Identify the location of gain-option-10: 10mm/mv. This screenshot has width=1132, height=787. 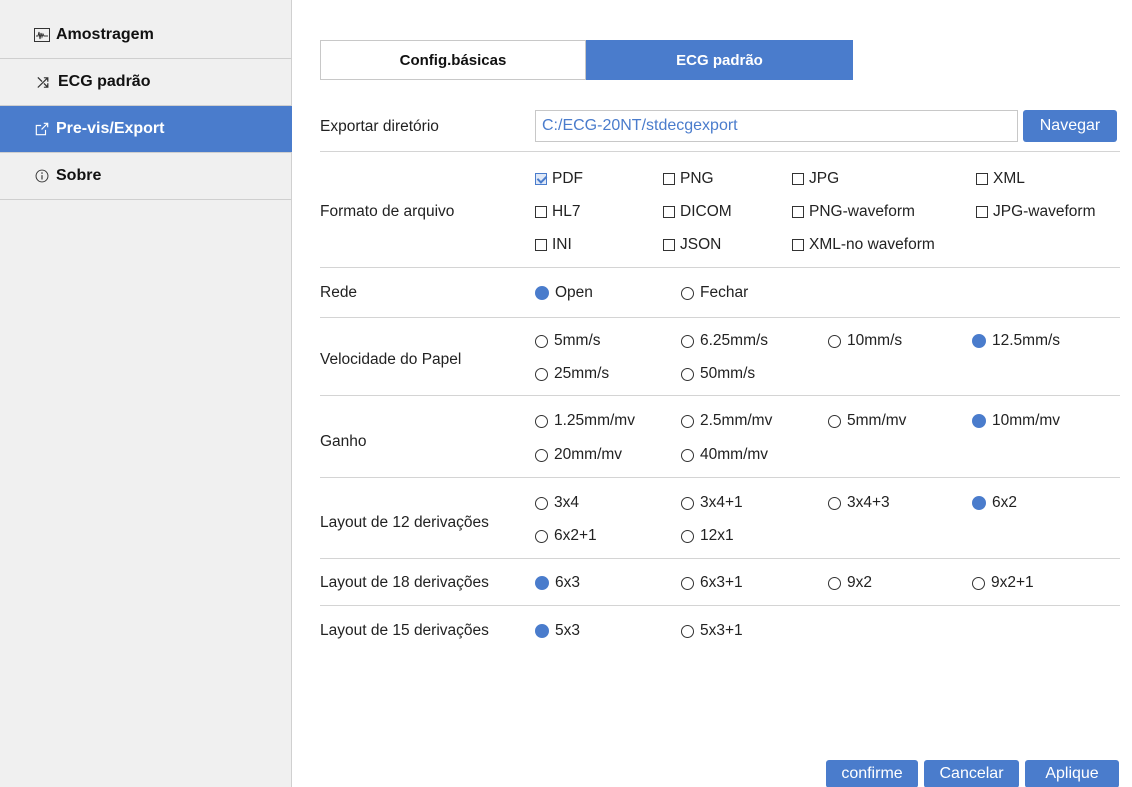
(1016, 421).